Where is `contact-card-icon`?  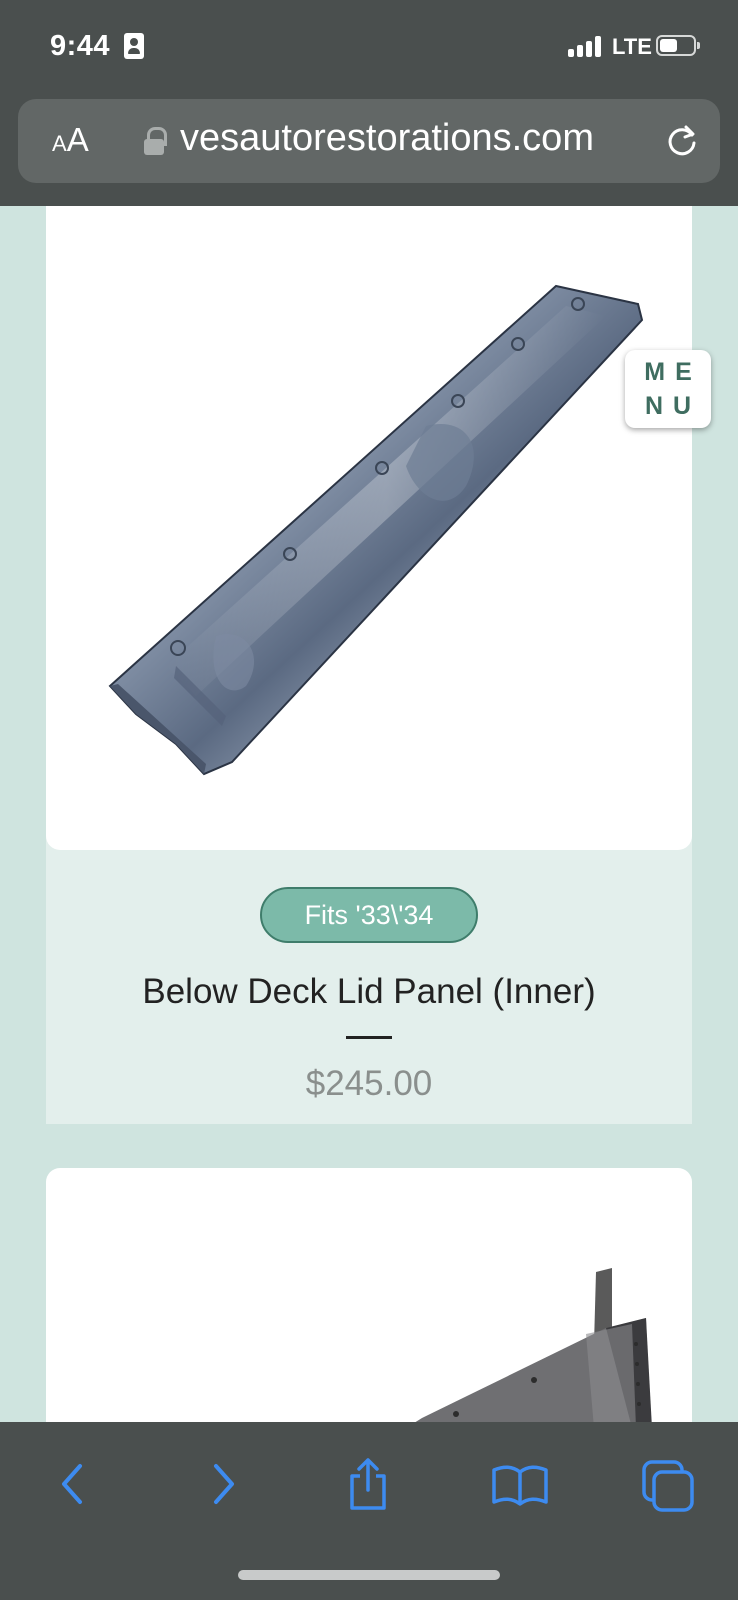 contact-card-icon is located at coordinates (134, 46).